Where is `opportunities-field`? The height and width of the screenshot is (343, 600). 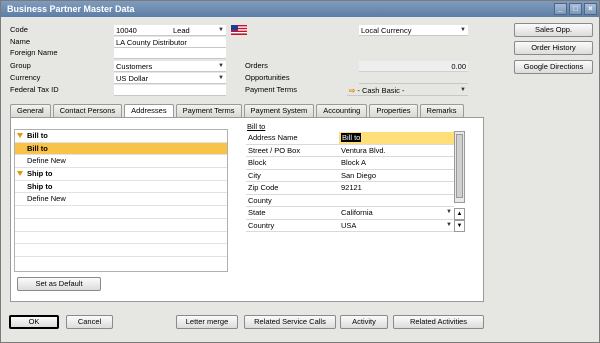 opportunities-field is located at coordinates (413, 78).